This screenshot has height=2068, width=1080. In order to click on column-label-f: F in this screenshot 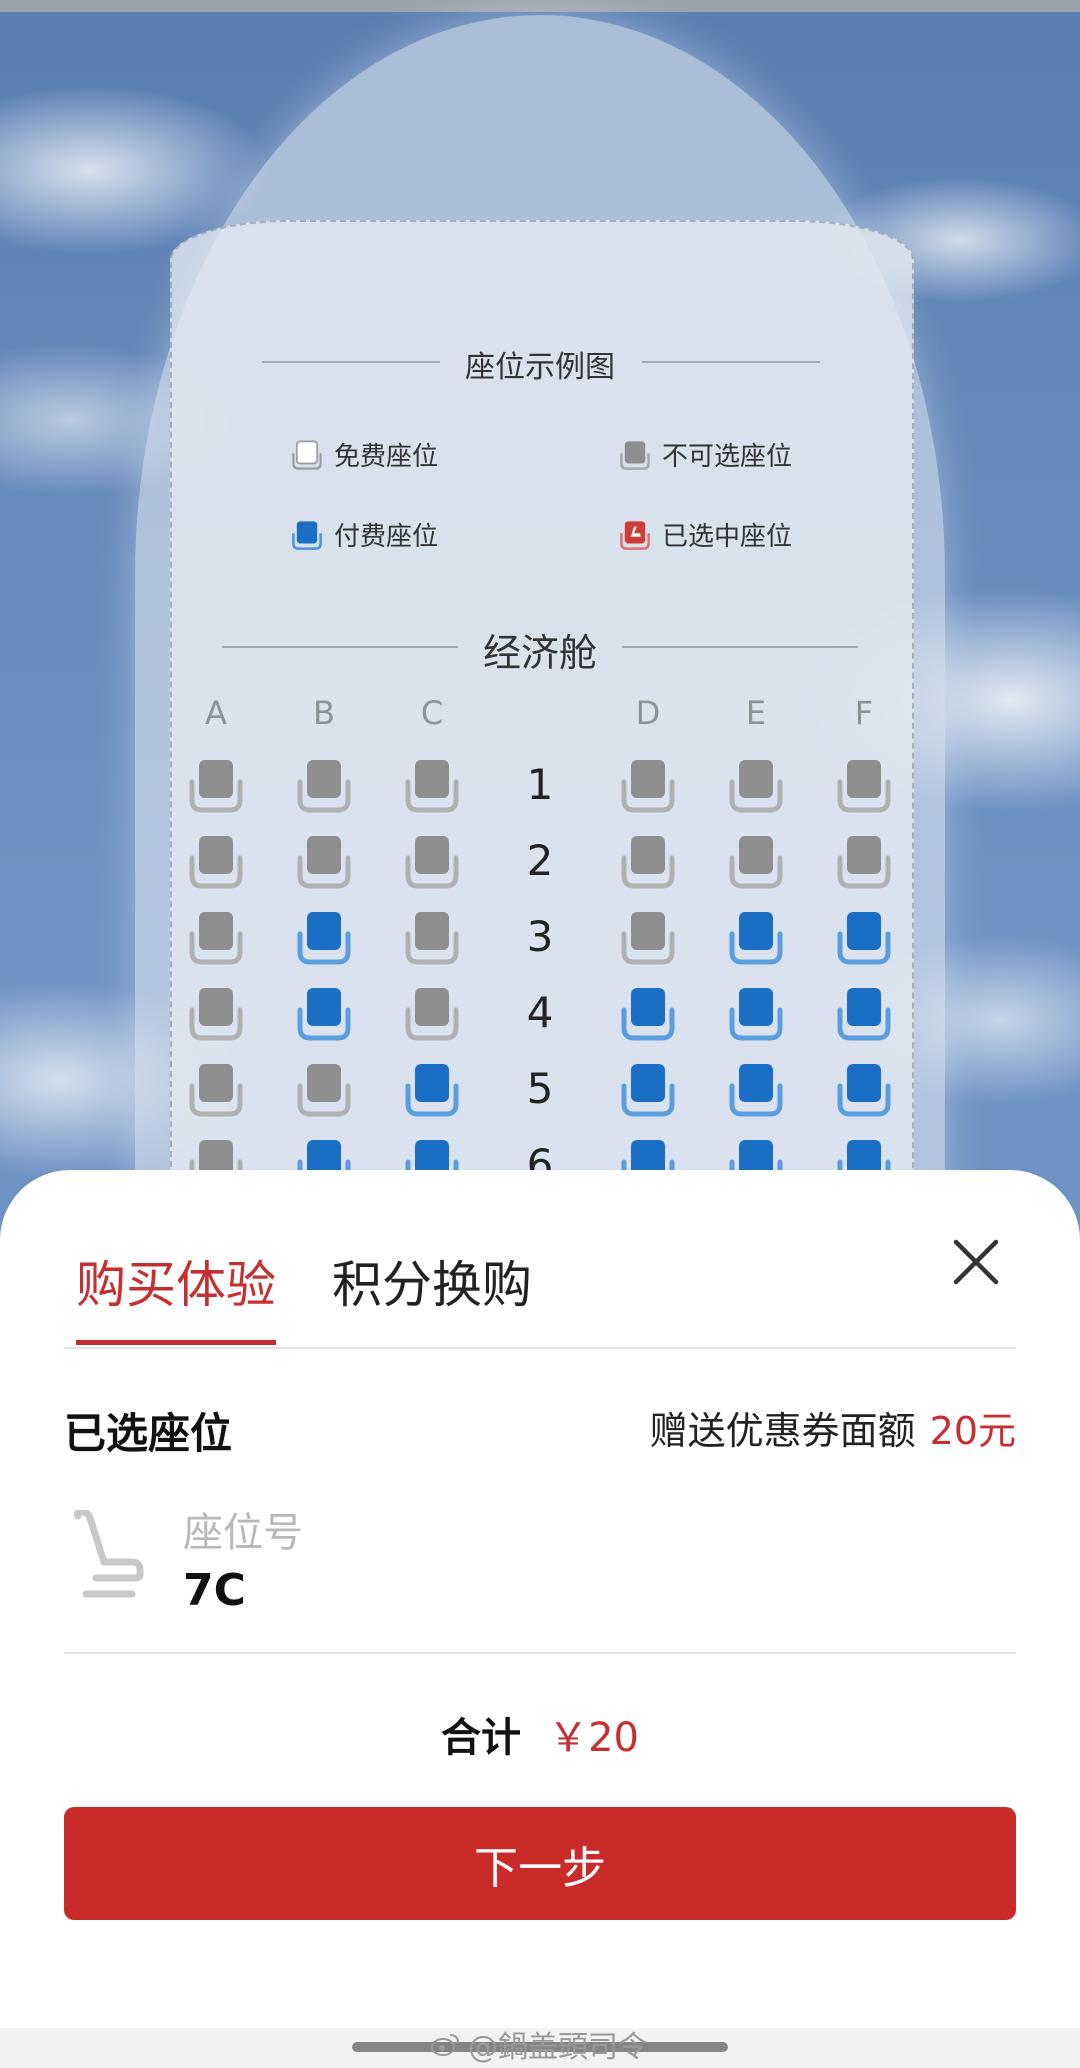, I will do `click(864, 713)`.